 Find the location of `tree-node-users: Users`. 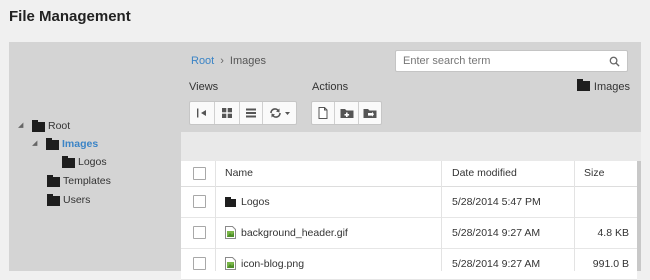

tree-node-users: Users is located at coordinates (97, 200).